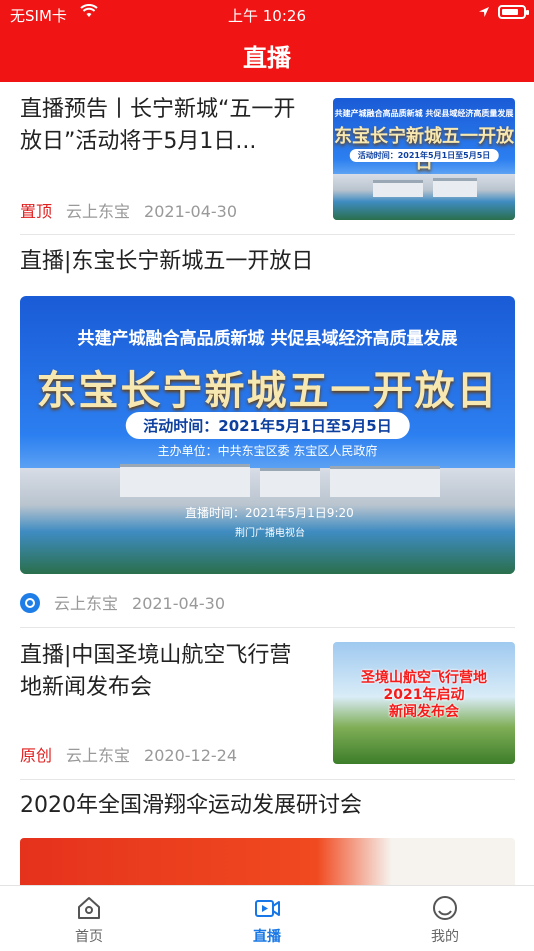  What do you see at coordinates (191, 755) in the screenshot?
I see `item-date: 2020-12-24` at bounding box center [191, 755].